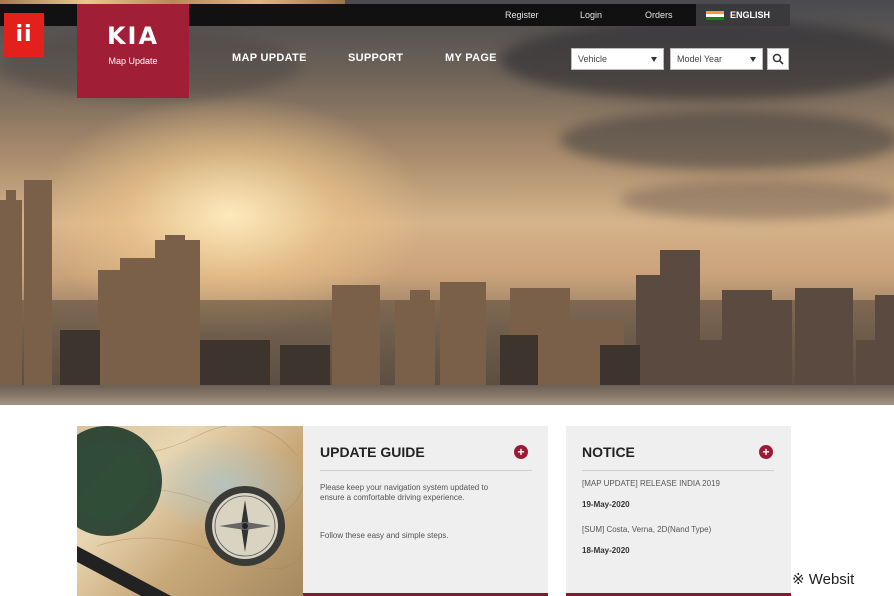 The height and width of the screenshot is (596, 894). I want to click on logo-brand: KIA, so click(133, 36).